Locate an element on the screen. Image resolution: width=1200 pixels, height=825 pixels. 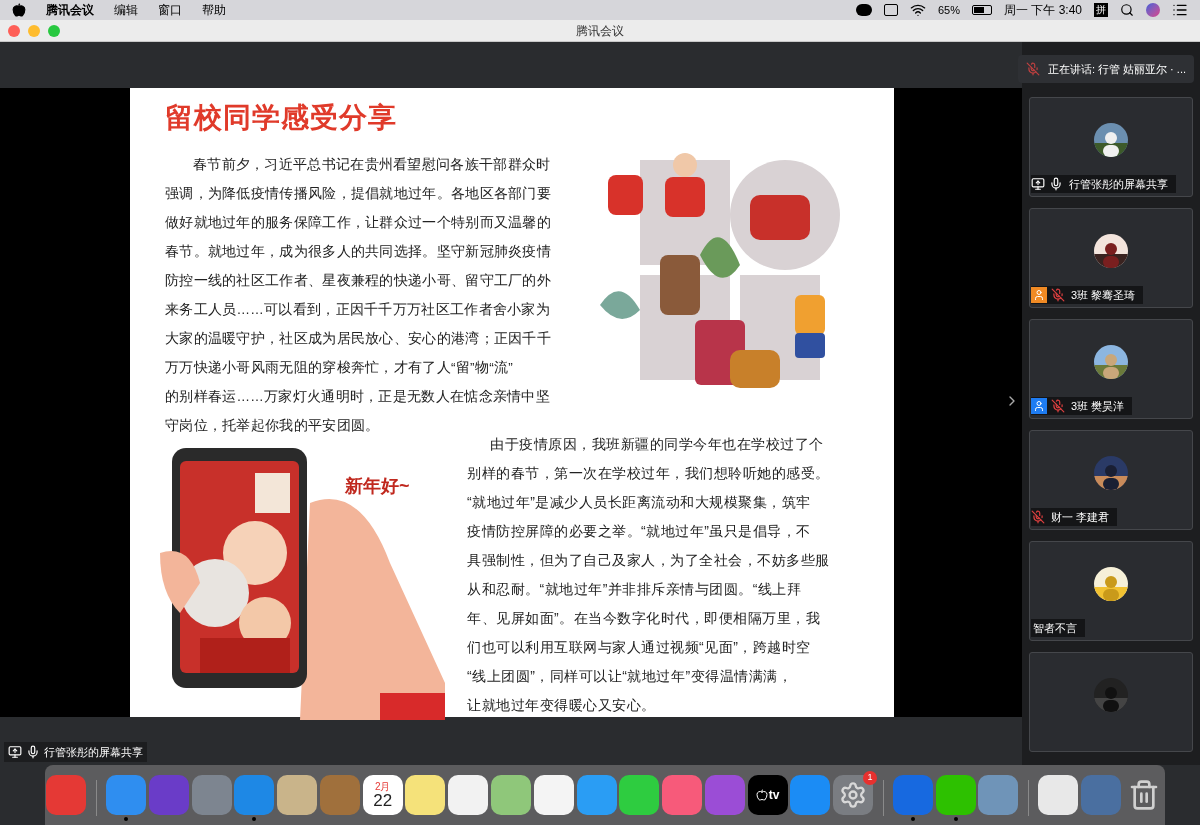
input-method: 拼 is located at coordinates (1101, 10).